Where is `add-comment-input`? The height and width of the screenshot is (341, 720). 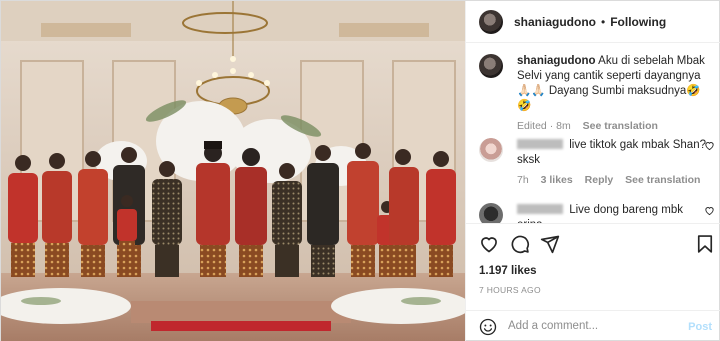 add-comment-input is located at coordinates (588, 326).